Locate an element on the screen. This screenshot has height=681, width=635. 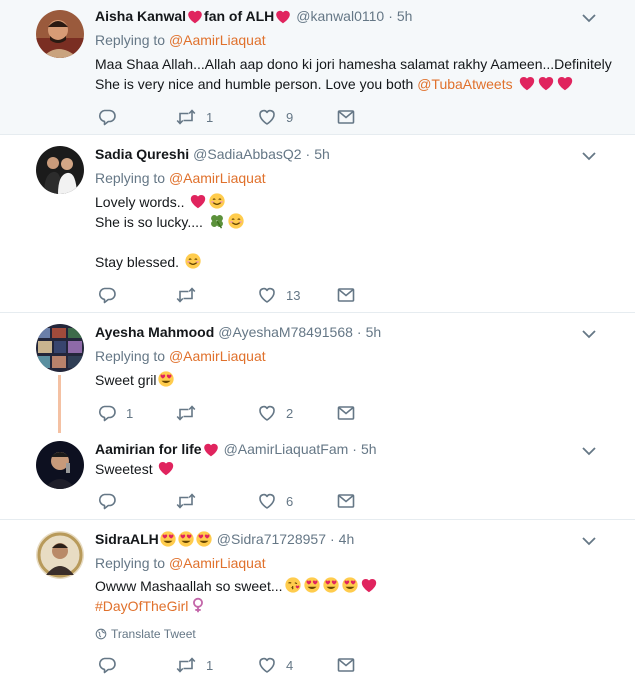
display-name: Aisha Kanwal is located at coordinates (140, 16).